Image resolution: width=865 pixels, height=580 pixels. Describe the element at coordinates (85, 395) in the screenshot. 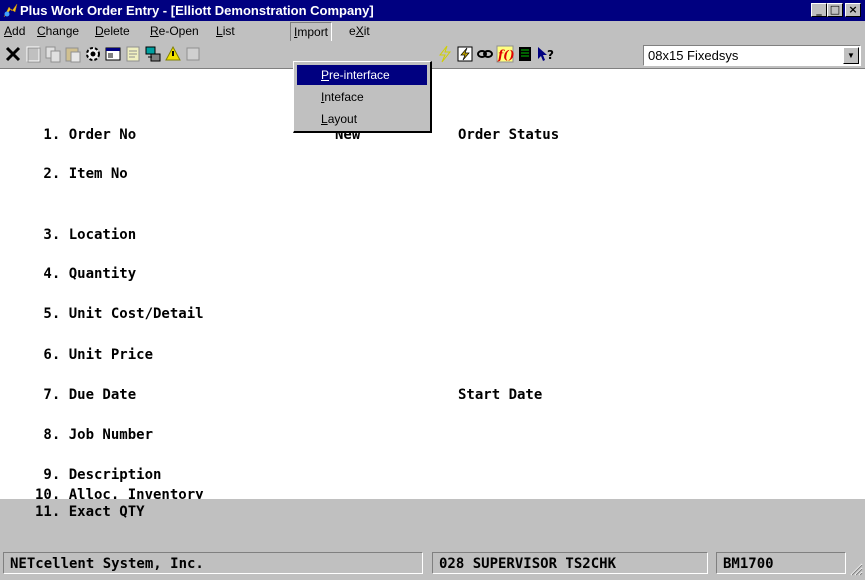

I see `field-due-date: 7. Due Date` at that location.